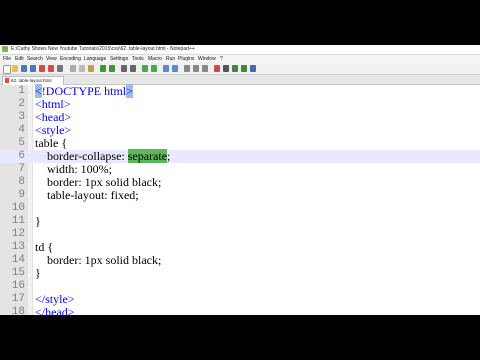  Describe the element at coordinates (18, 234) in the screenshot. I see `line-number: 12` at that location.